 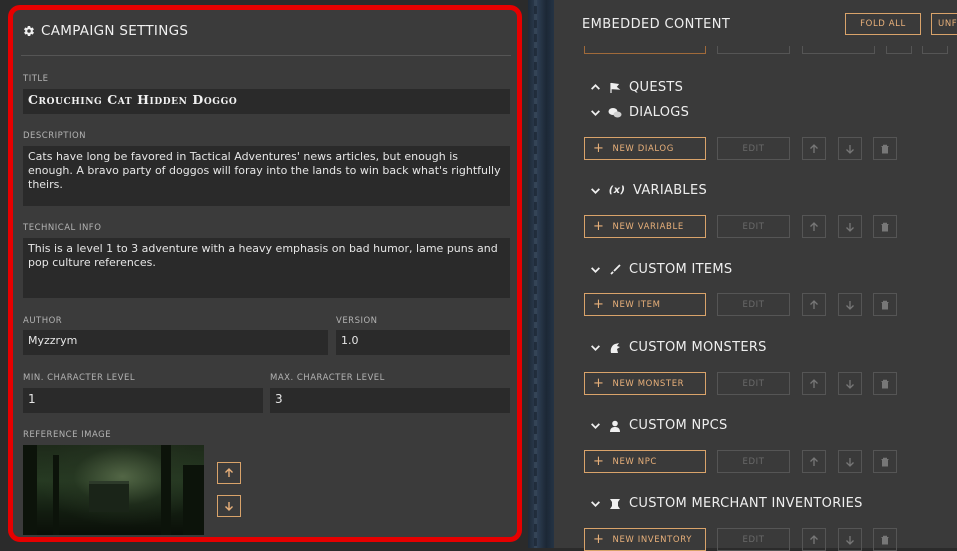 I want to click on section-title: QUESTS, so click(x=656, y=87).